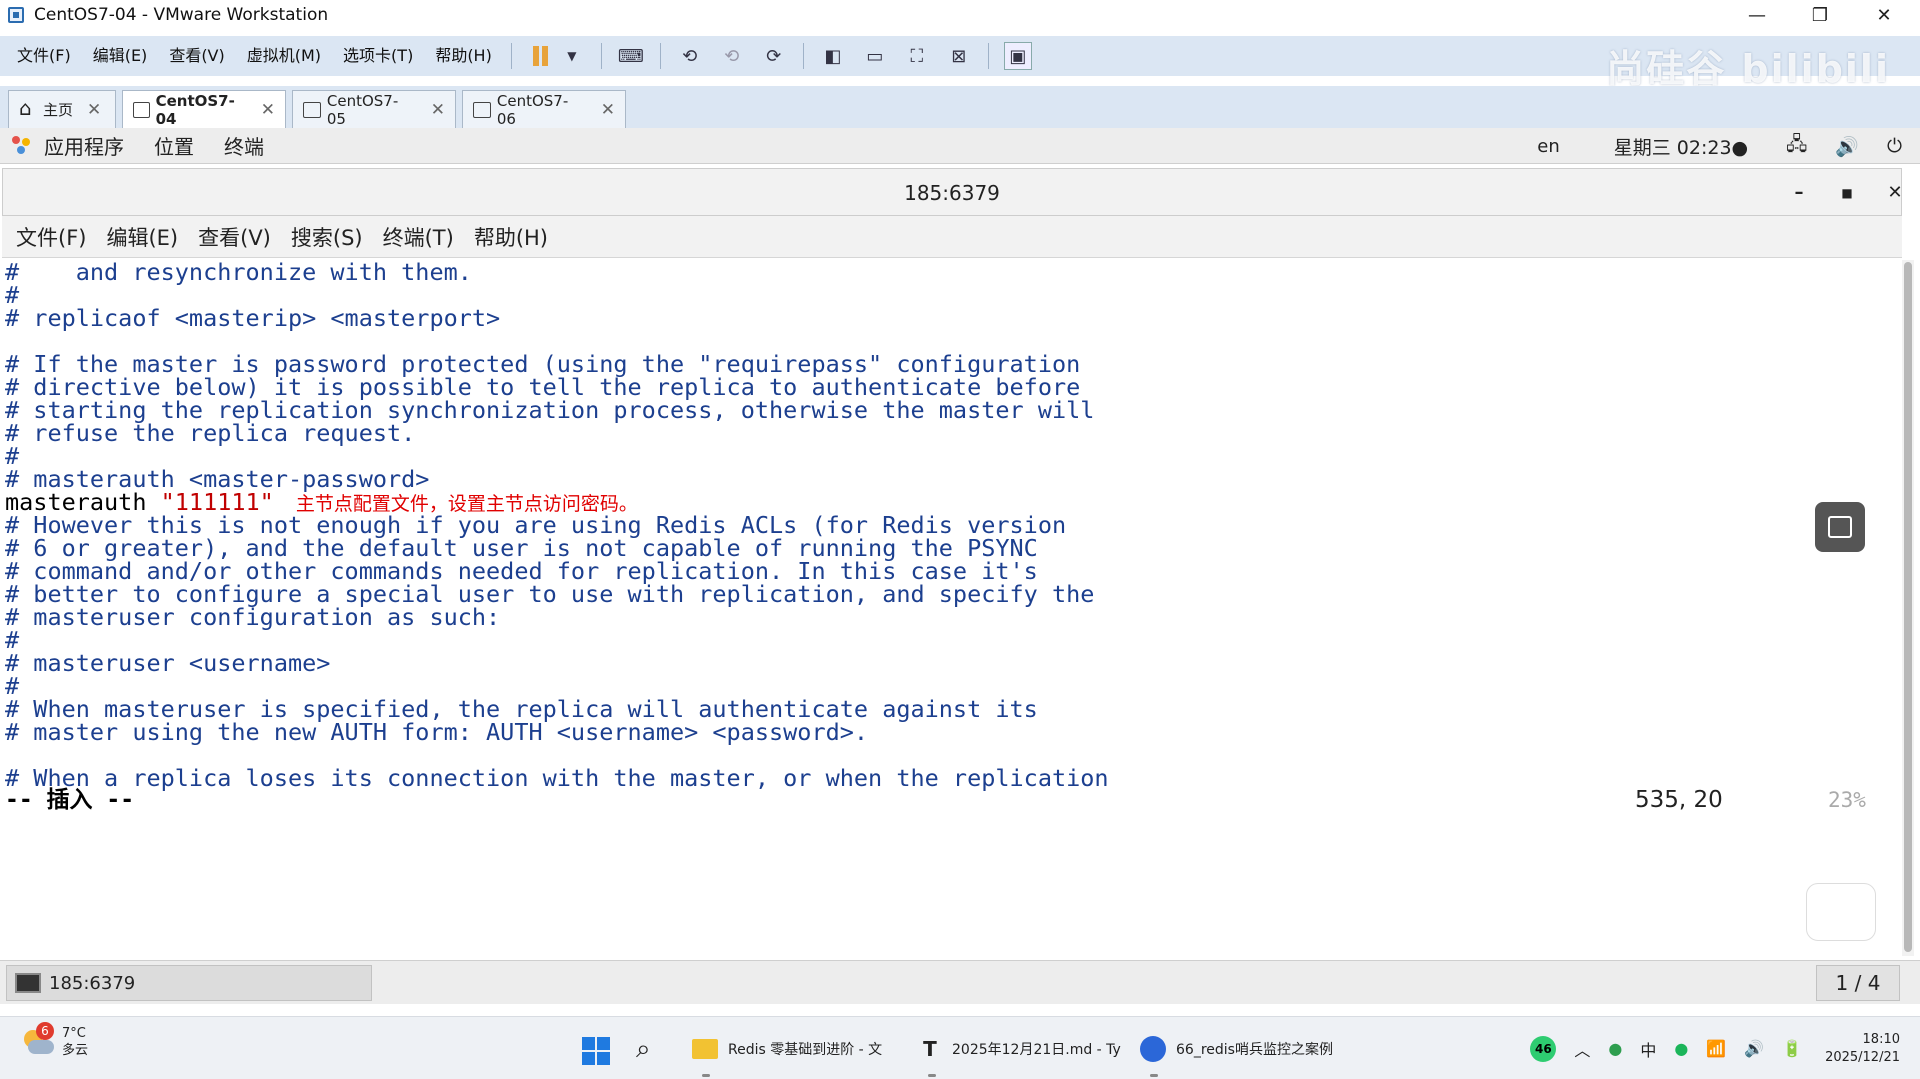 This screenshot has width=1920, height=1079. I want to click on view-mode-icon: ▣, so click(1017, 56).